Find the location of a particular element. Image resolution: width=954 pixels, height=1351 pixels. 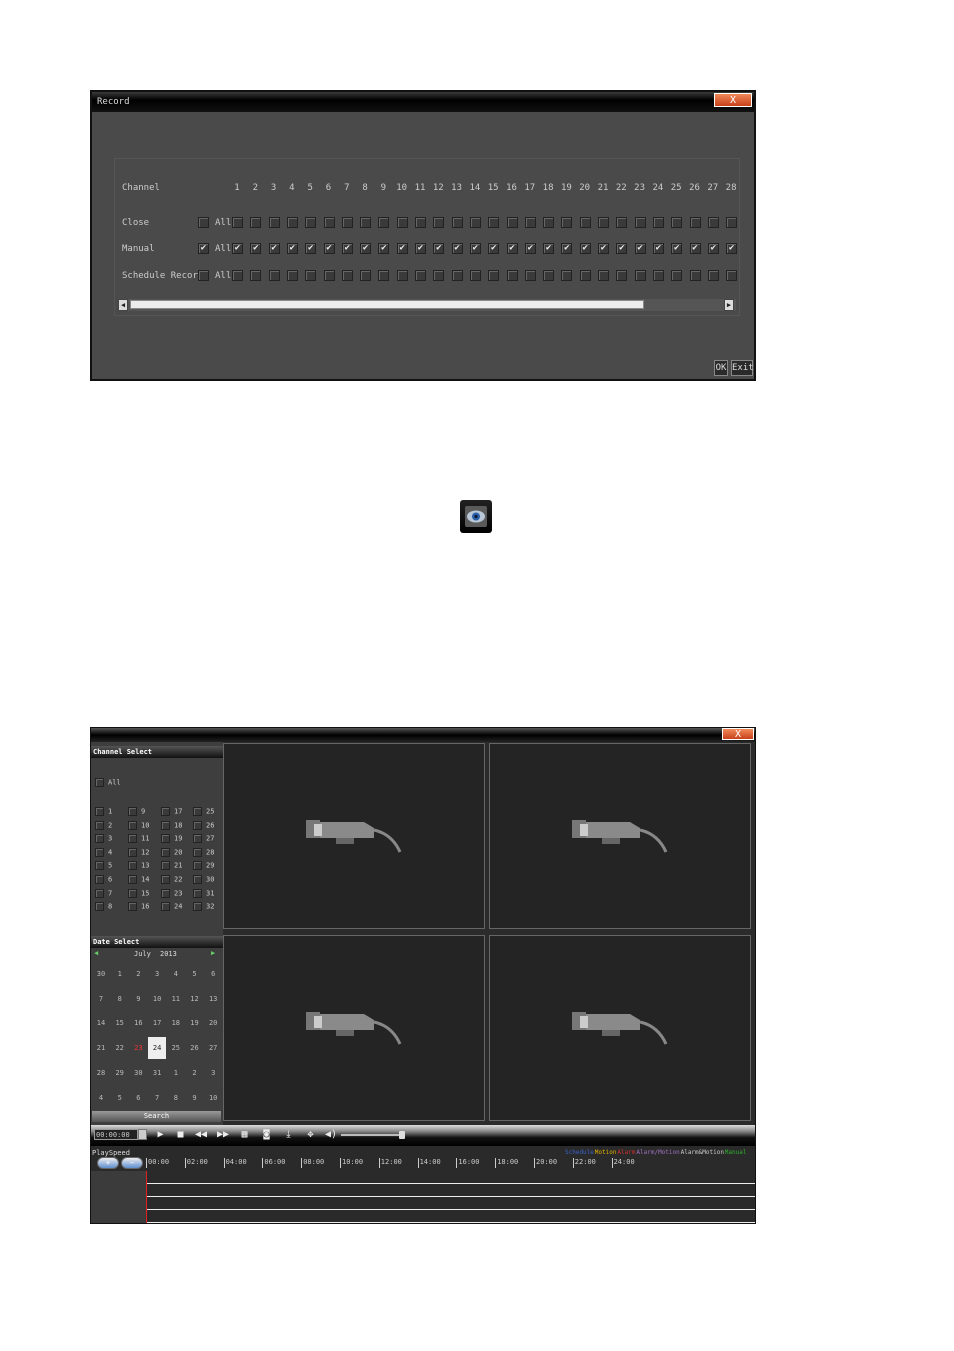

time-input: 00:00:00 is located at coordinates (116, 1134).